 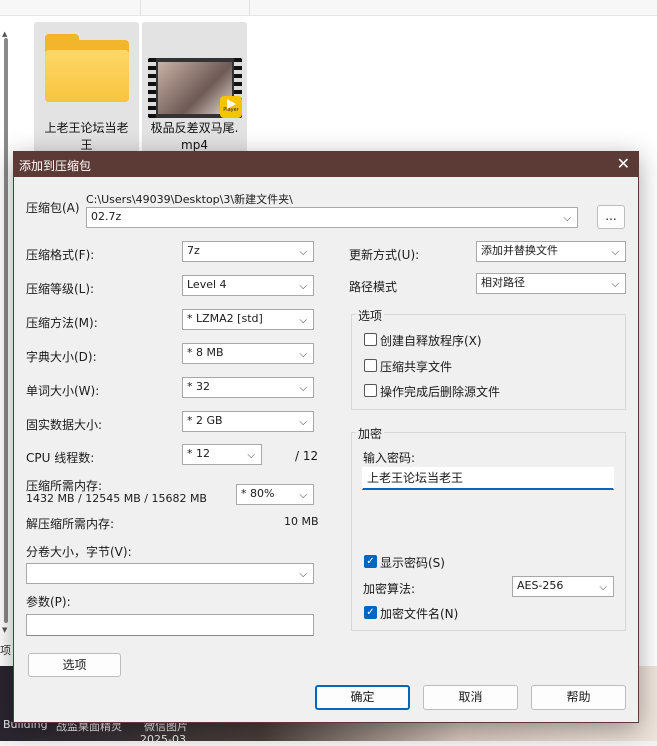 I want to click on delete-after-checkbox, so click(x=370, y=390).